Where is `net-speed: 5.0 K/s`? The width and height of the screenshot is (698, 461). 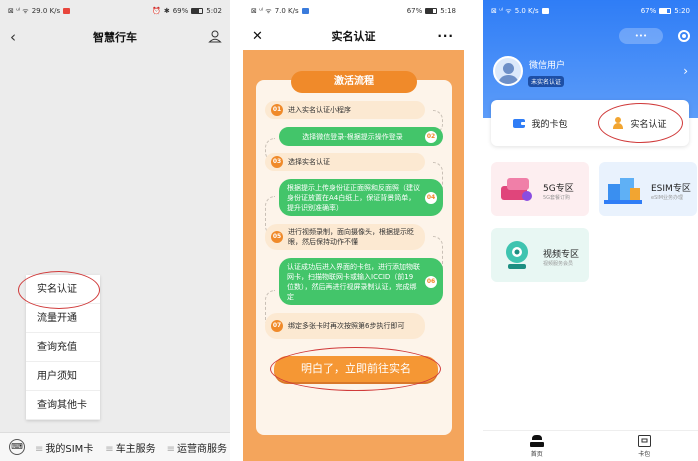
net-speed: 5.0 K/s is located at coordinates (526, 11).